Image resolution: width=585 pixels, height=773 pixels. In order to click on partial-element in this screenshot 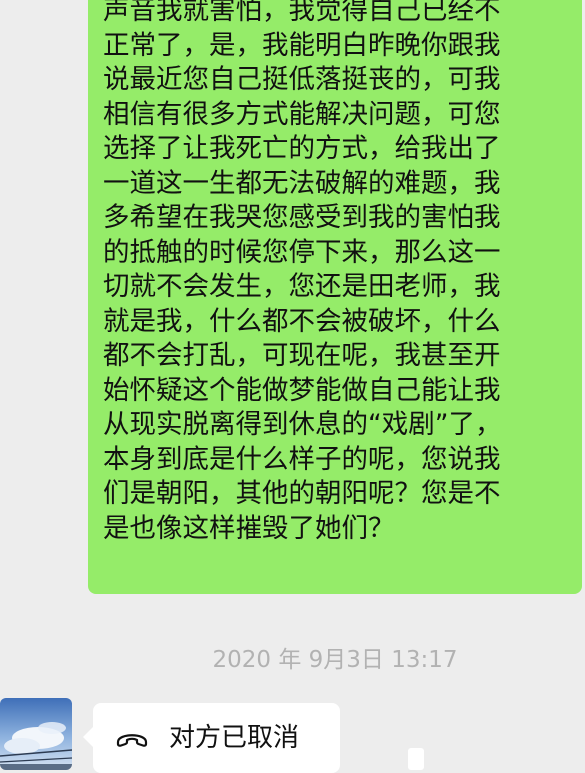, I will do `click(416, 759)`.